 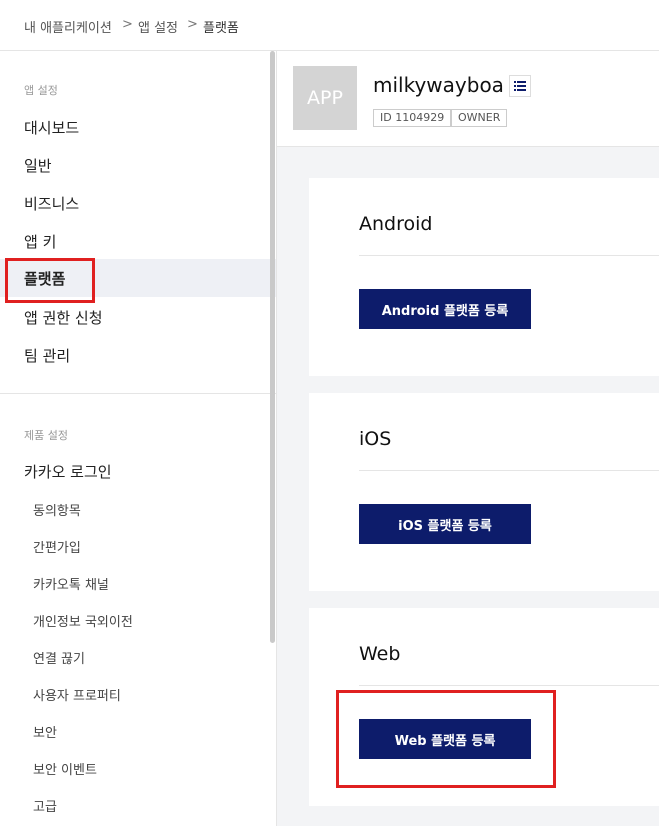 What do you see at coordinates (41, 90) in the screenshot?
I see `sidebar-section-app-settings: 앱 설정` at bounding box center [41, 90].